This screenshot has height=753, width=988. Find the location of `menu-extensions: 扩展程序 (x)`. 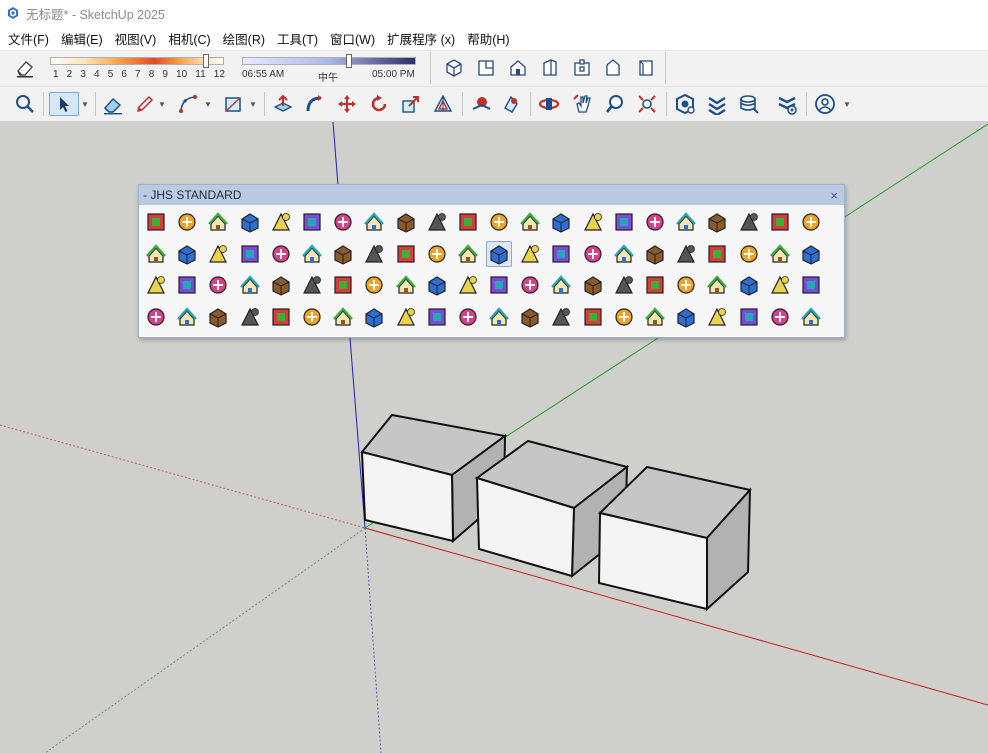

menu-extensions: 扩展程序 (x) is located at coordinates (421, 38).